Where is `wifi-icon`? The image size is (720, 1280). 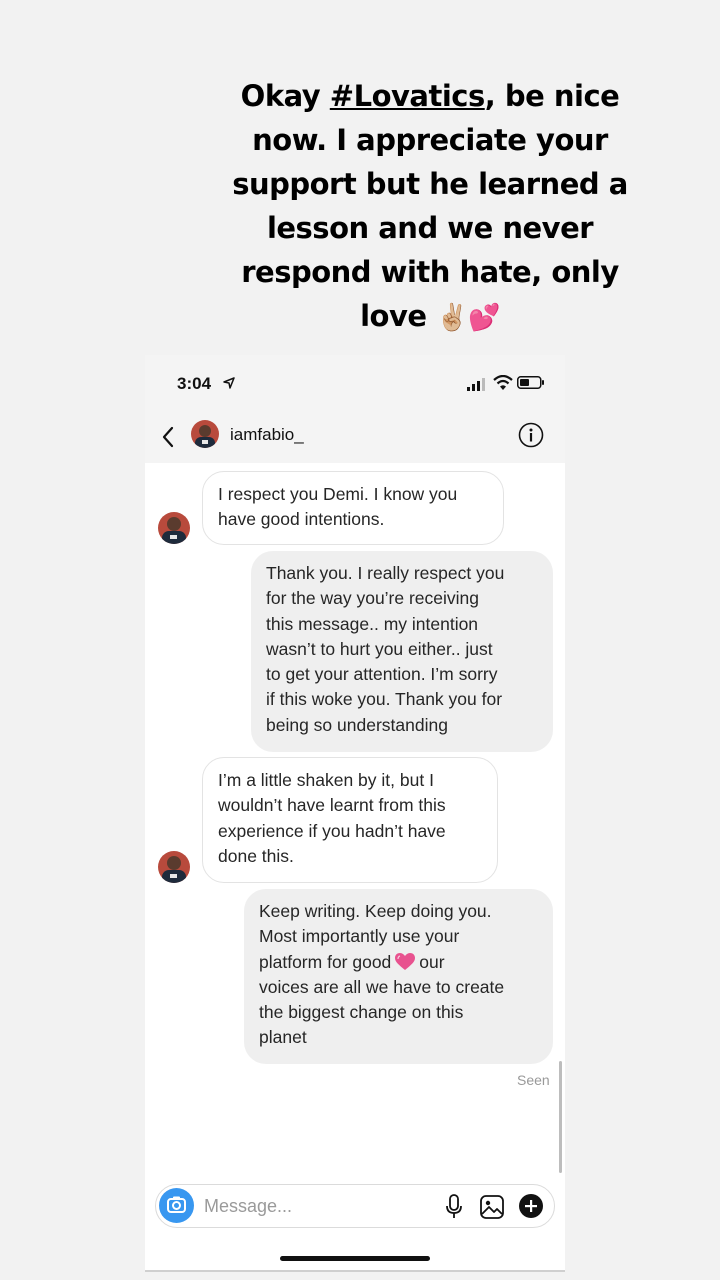
wifi-icon is located at coordinates (503, 382).